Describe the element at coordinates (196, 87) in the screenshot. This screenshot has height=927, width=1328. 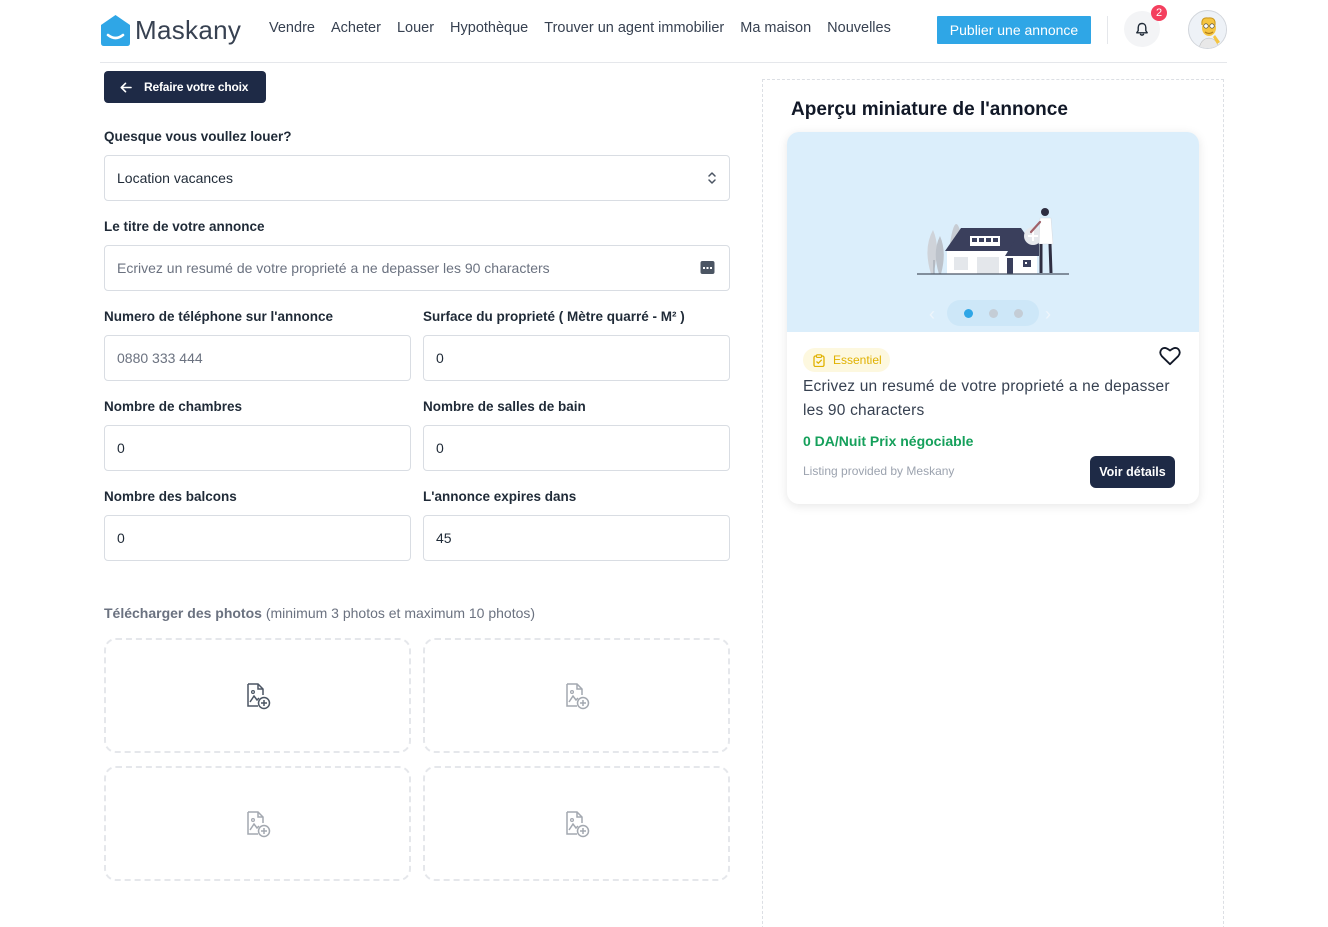
I see `back-button-label: Refaire votre choix` at that location.